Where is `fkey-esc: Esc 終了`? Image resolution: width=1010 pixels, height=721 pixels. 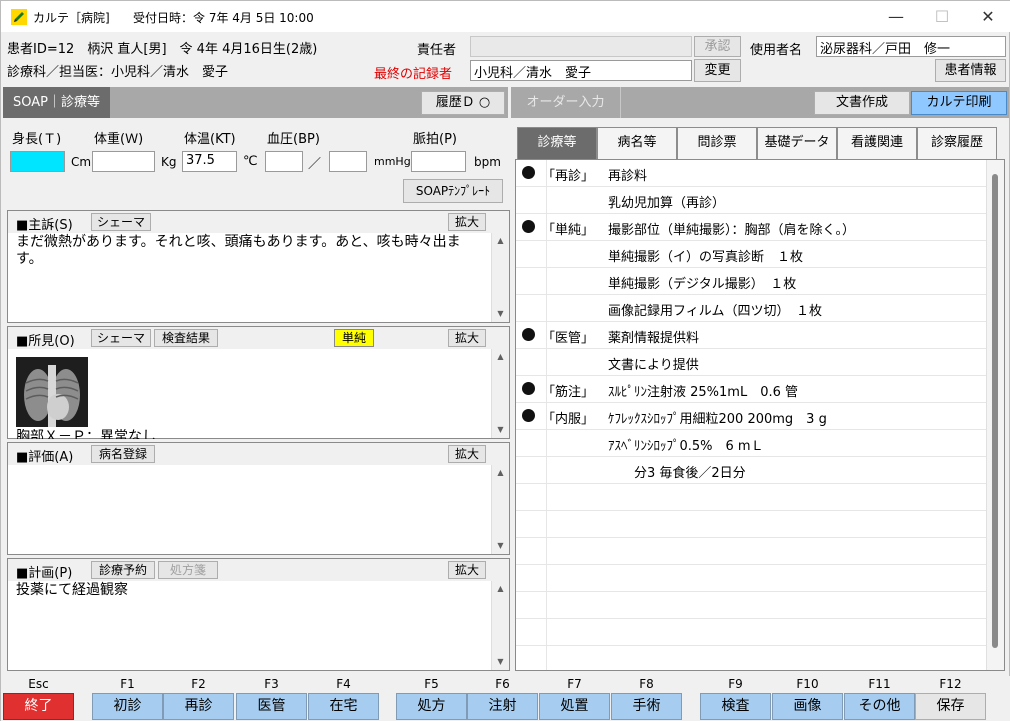
fkey-esc: Esc 終了 is located at coordinates (38, 698).